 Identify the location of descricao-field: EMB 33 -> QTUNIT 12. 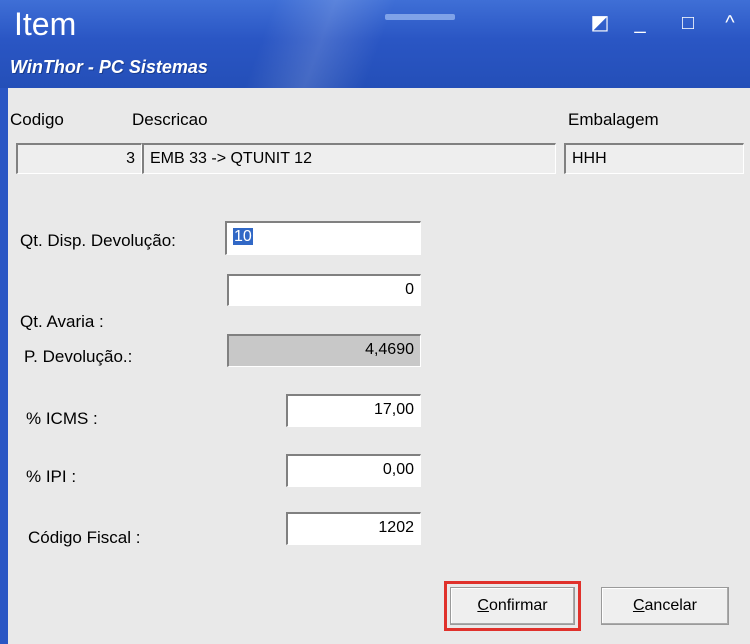
(349, 158).